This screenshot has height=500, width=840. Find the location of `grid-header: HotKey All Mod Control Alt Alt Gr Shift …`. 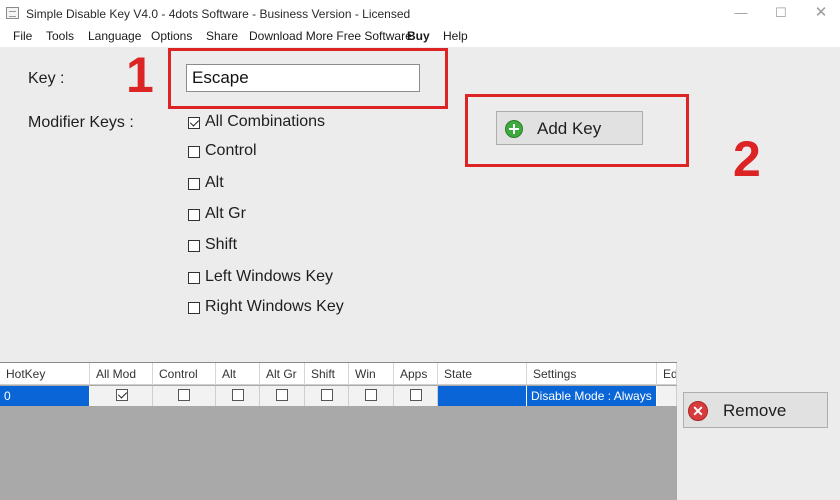

grid-header: HotKey All Mod Control Alt Alt Gr Shift … is located at coordinates (338, 374).